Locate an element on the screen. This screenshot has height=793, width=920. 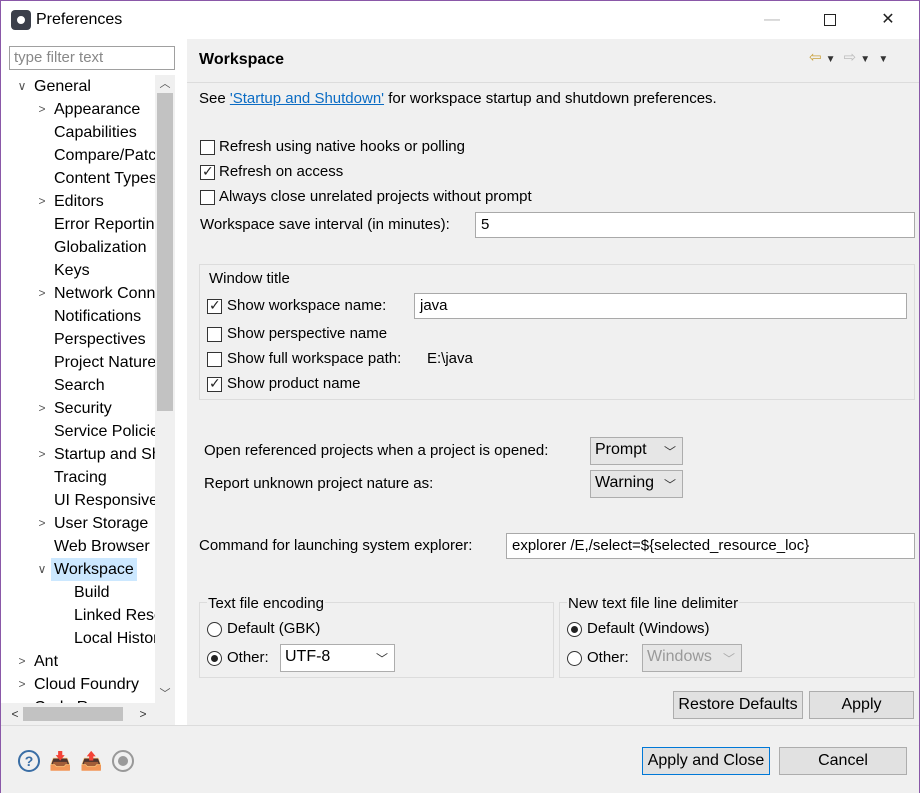
tree-item: Search is located at coordinates (78, 385).